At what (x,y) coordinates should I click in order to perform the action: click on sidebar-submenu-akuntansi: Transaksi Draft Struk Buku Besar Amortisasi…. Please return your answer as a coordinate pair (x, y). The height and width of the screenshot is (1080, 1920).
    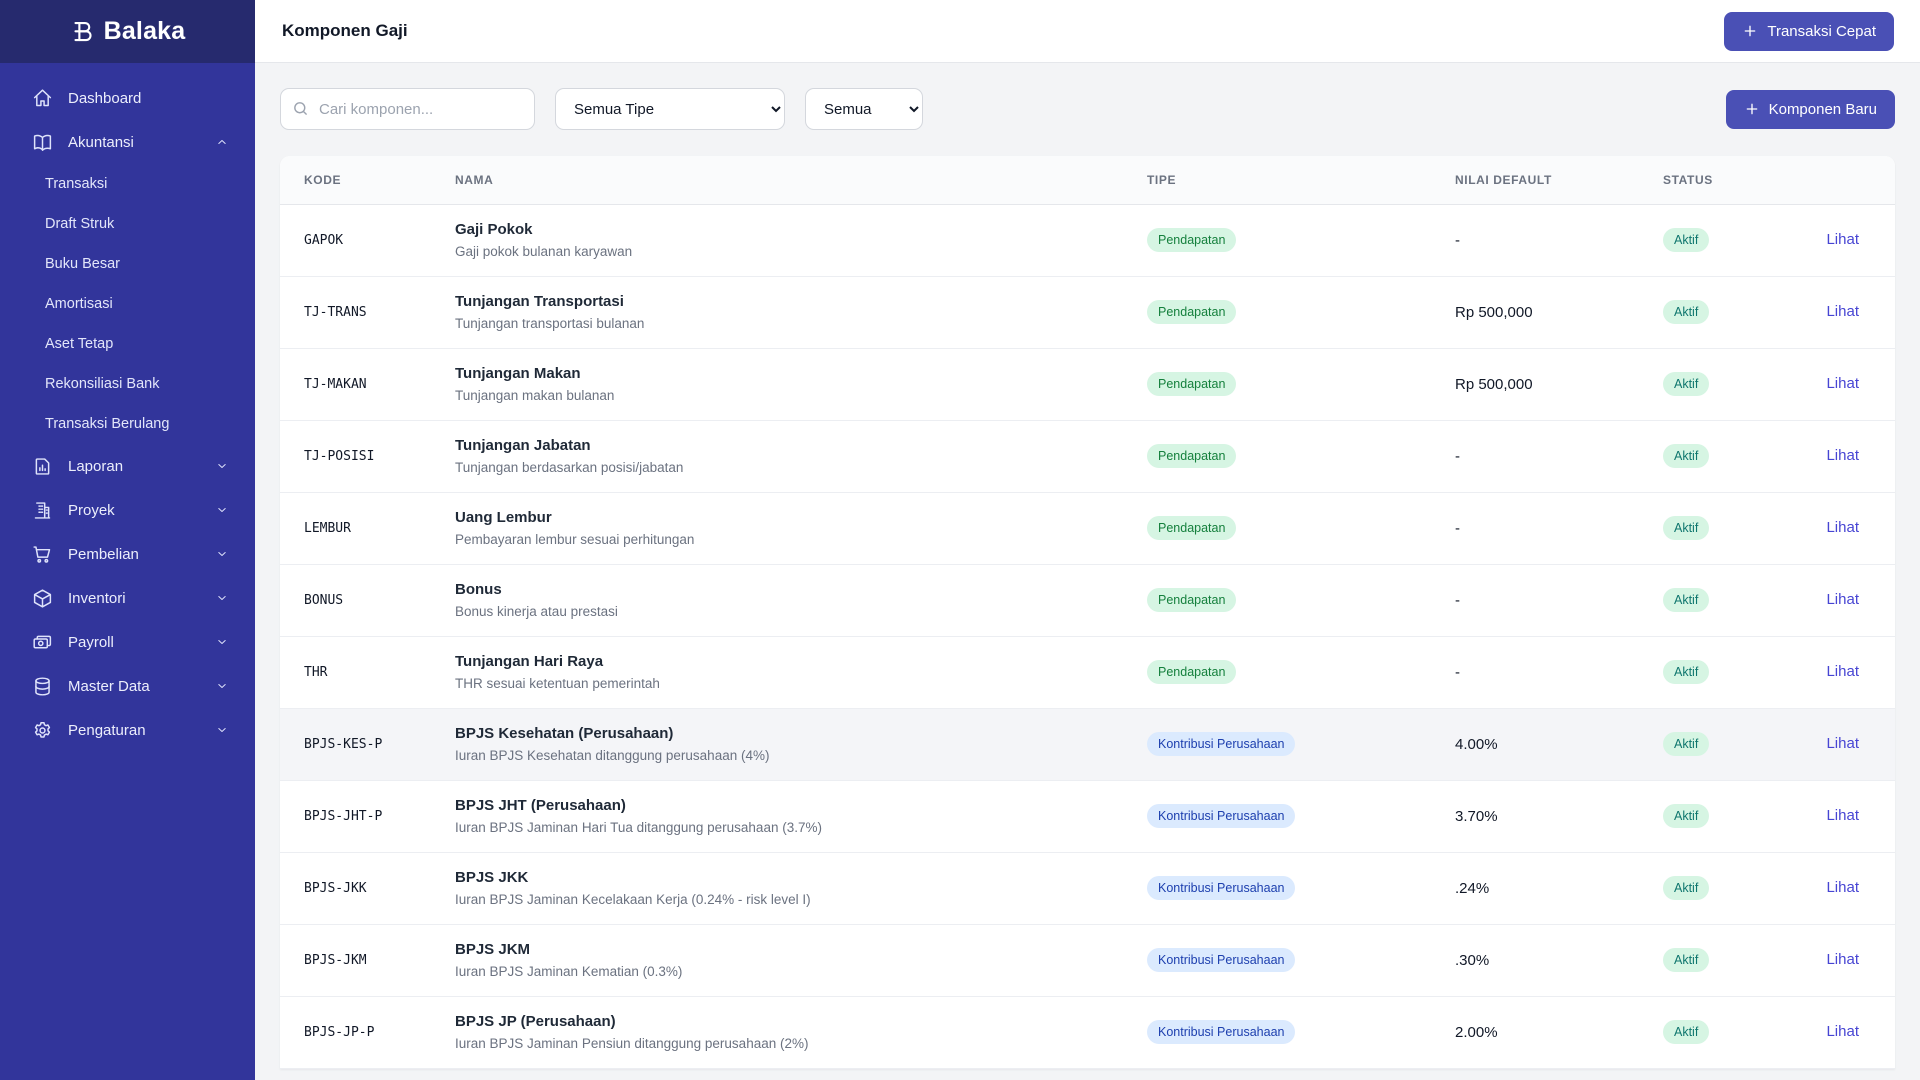
    Looking at the image, I should click on (127, 304).